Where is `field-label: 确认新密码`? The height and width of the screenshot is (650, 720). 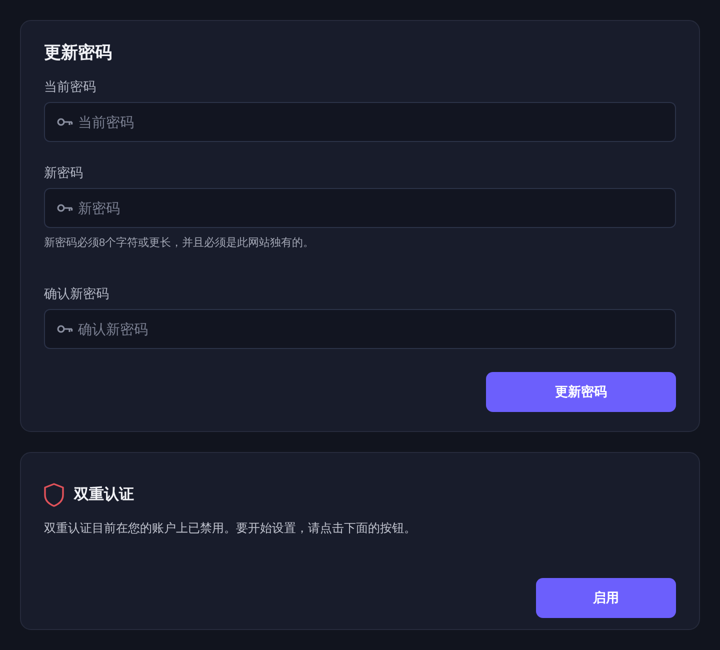
field-label: 确认新密码 is located at coordinates (77, 294).